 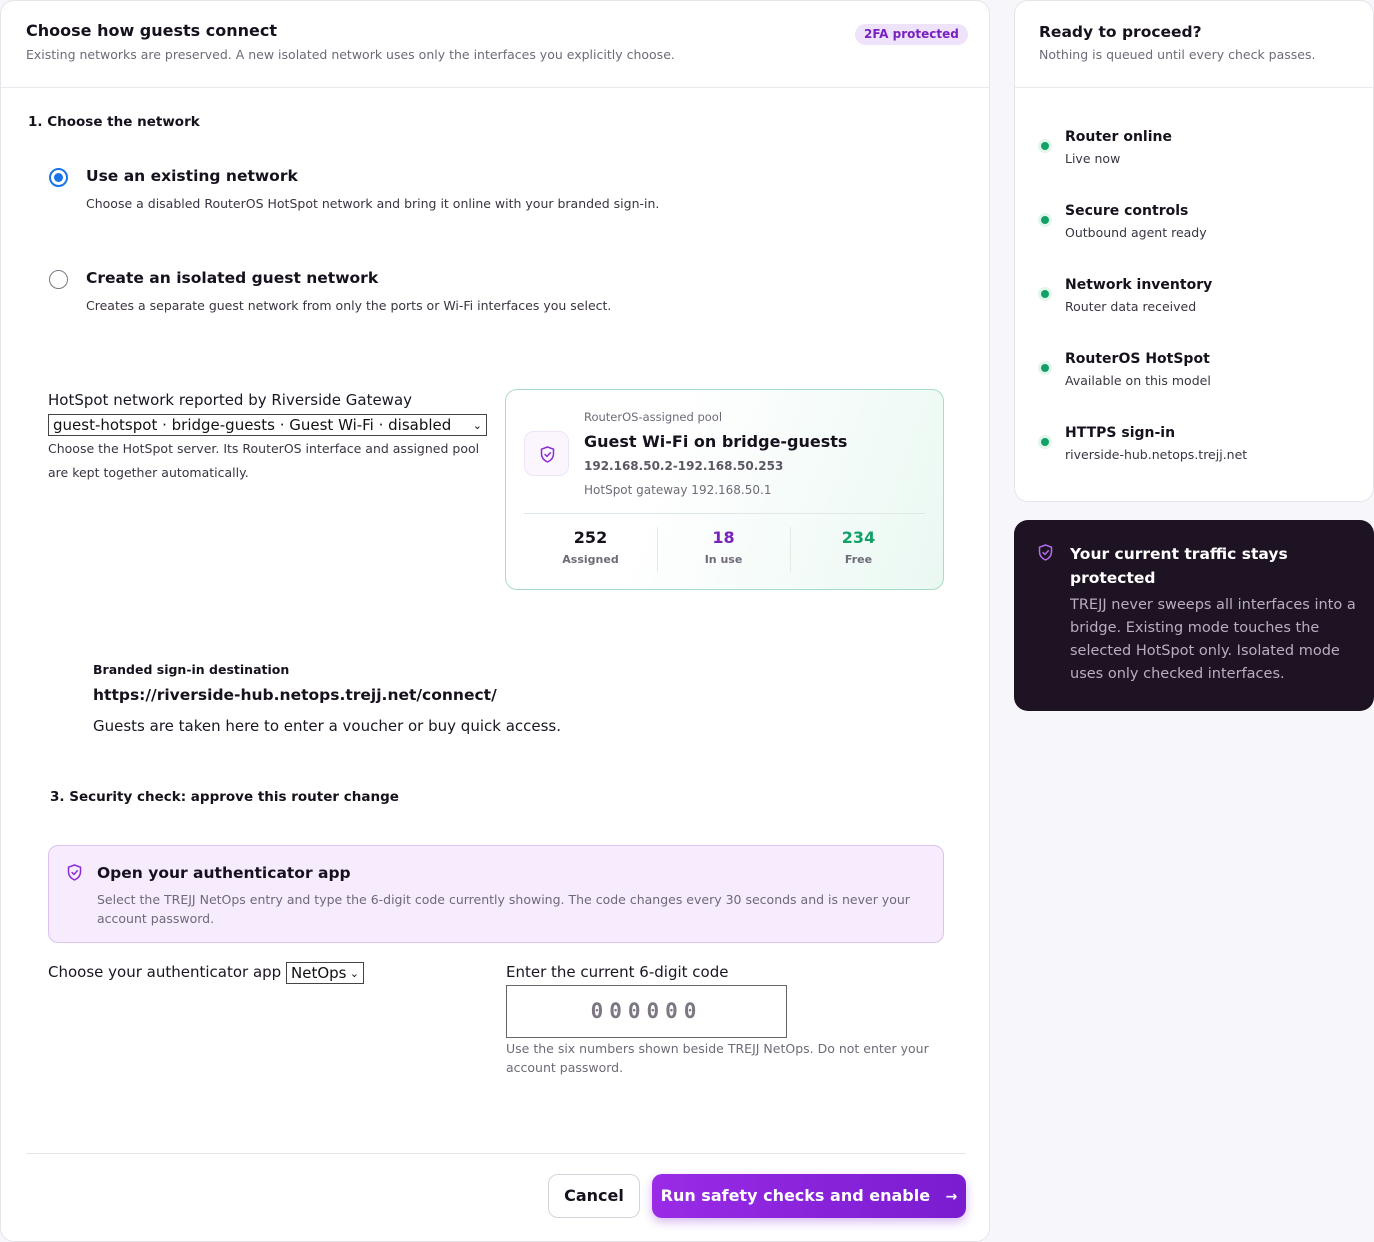 I want to click on check-sub: Live now, so click(x=1093, y=158).